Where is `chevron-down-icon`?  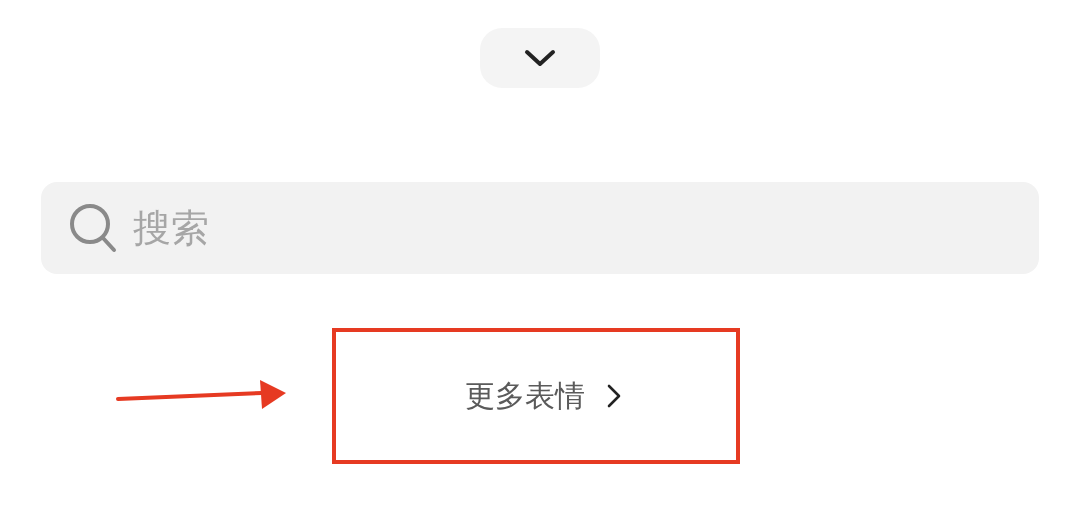 chevron-down-icon is located at coordinates (540, 58).